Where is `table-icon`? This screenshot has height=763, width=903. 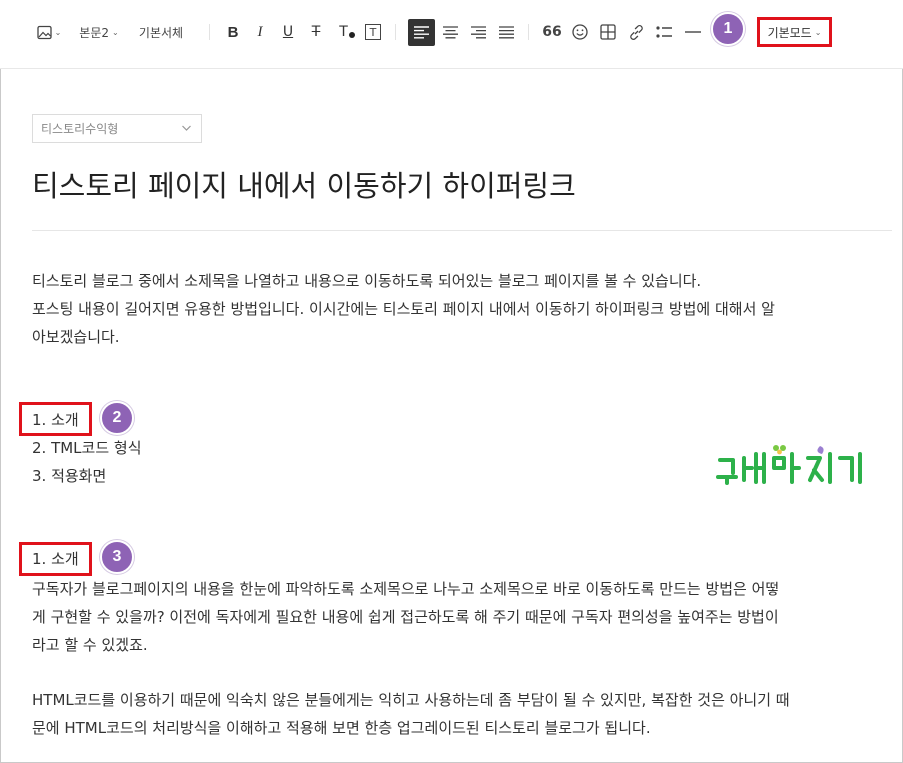 table-icon is located at coordinates (608, 32).